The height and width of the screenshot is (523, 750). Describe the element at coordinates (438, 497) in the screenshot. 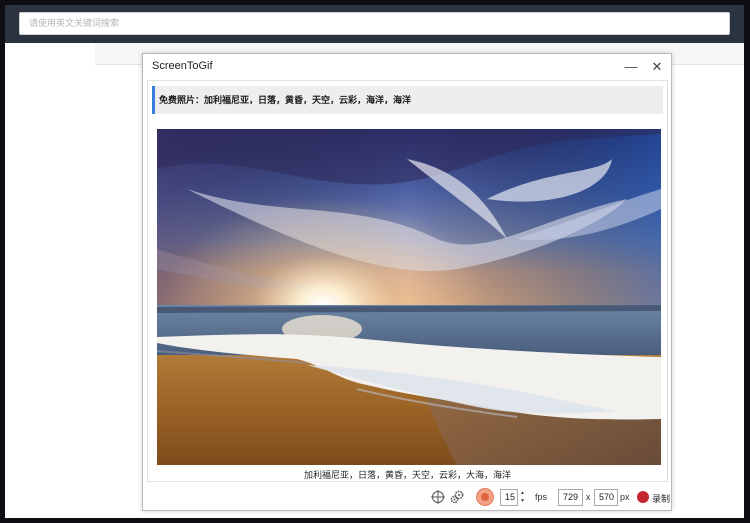

I see `crosshair-icon` at that location.